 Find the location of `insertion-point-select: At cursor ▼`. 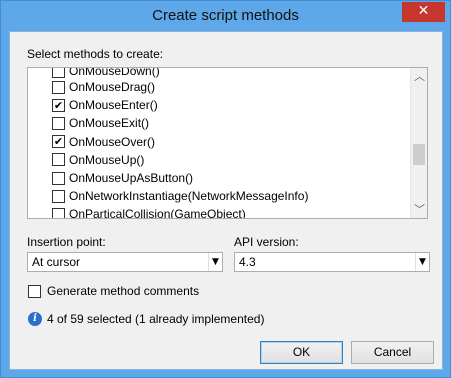

insertion-point-select: At cursor ▼ is located at coordinates (125, 262).